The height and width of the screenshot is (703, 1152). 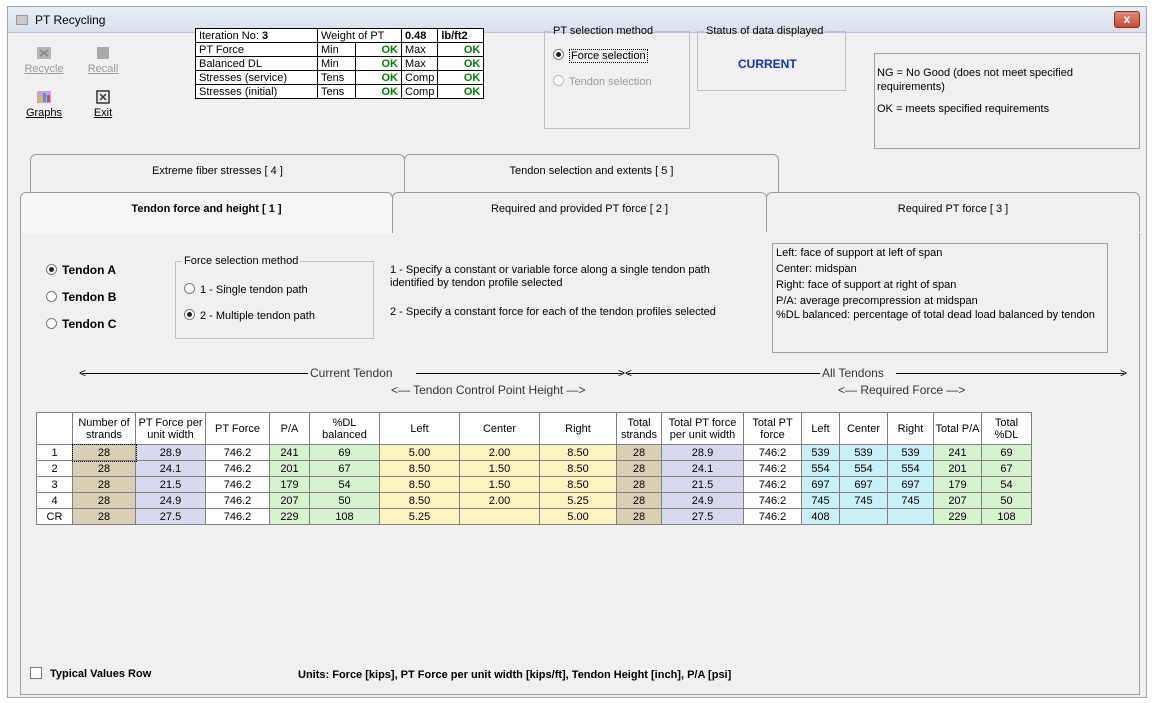 What do you see at coordinates (602, 81) in the screenshot?
I see `tendon-selection-radio: Tendon selection` at bounding box center [602, 81].